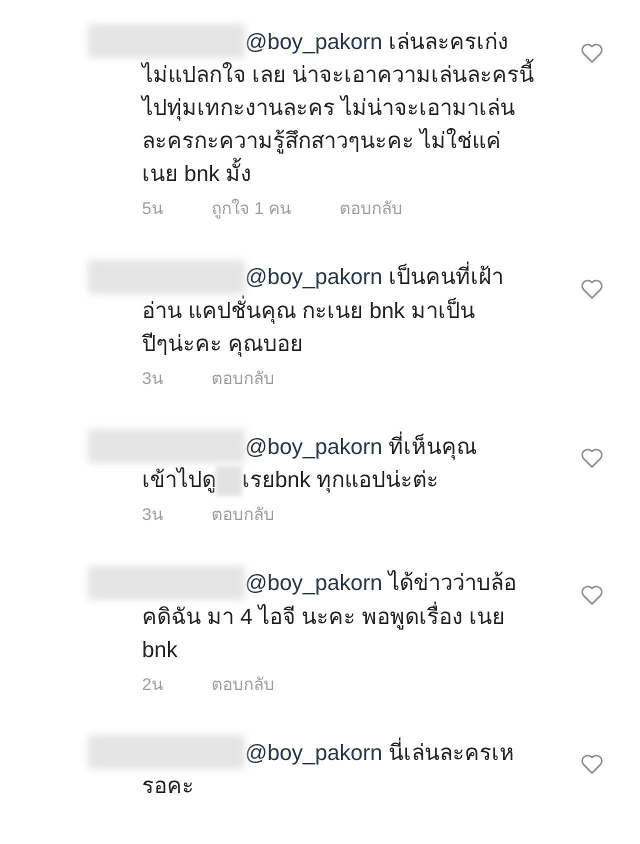  I want to click on comment-text: @boy_pakorn ได้ข่าวว่าบล้อ, so click(380, 583).